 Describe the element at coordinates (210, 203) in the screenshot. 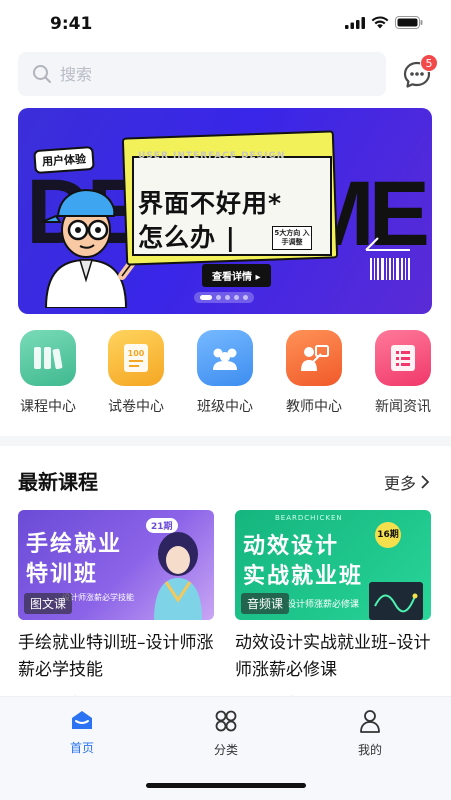

I see `banner-title-line1: 界面不好用*` at that location.